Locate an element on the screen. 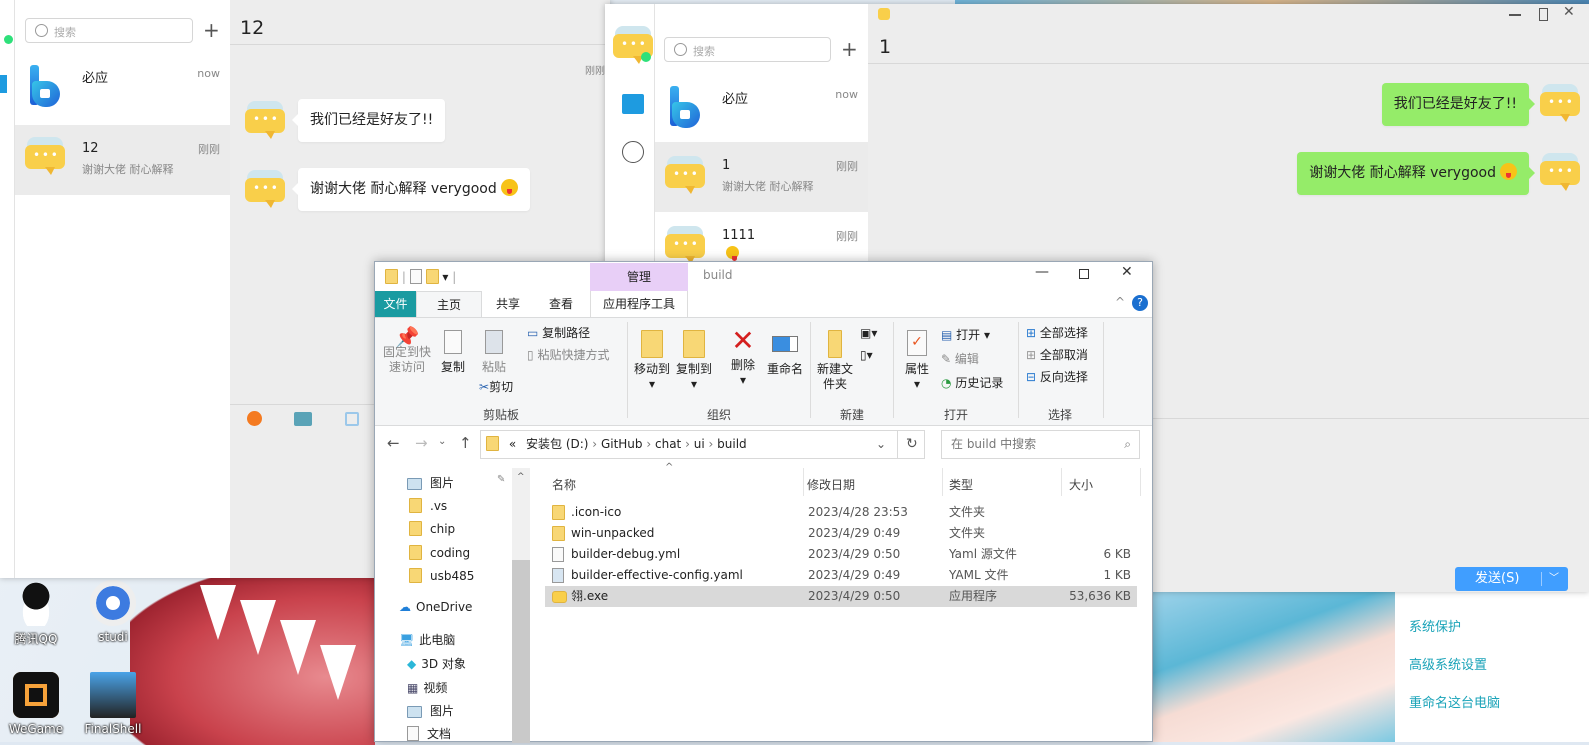  sort-ascending-icon: ^ is located at coordinates (669, 467).